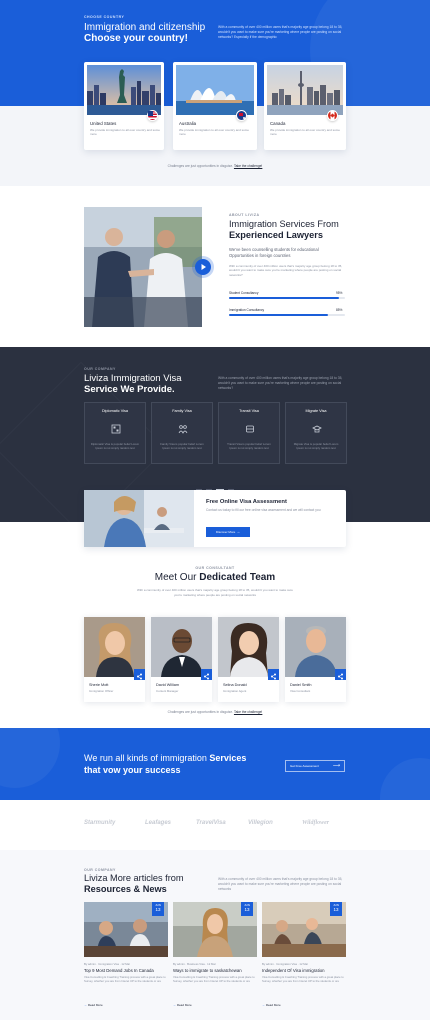 The height and width of the screenshot is (1020, 430). What do you see at coordinates (300, 691) in the screenshot?
I see `team-role: Visa Consultant` at bounding box center [300, 691].